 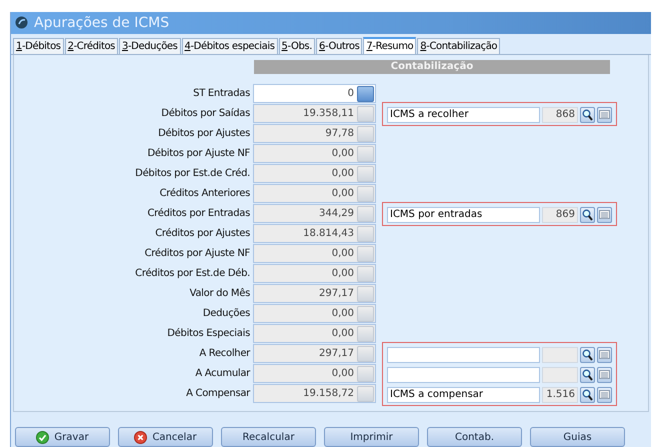 I want to click on field-label: Débitos Especiais, so click(x=208, y=334).